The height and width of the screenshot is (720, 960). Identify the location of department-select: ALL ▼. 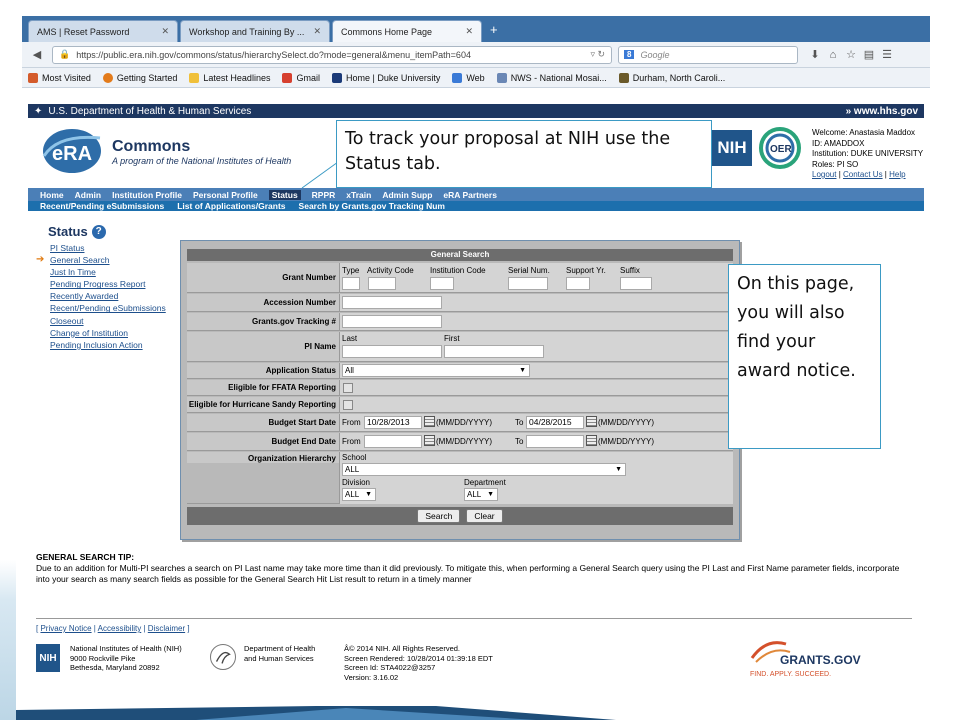
(481, 494).